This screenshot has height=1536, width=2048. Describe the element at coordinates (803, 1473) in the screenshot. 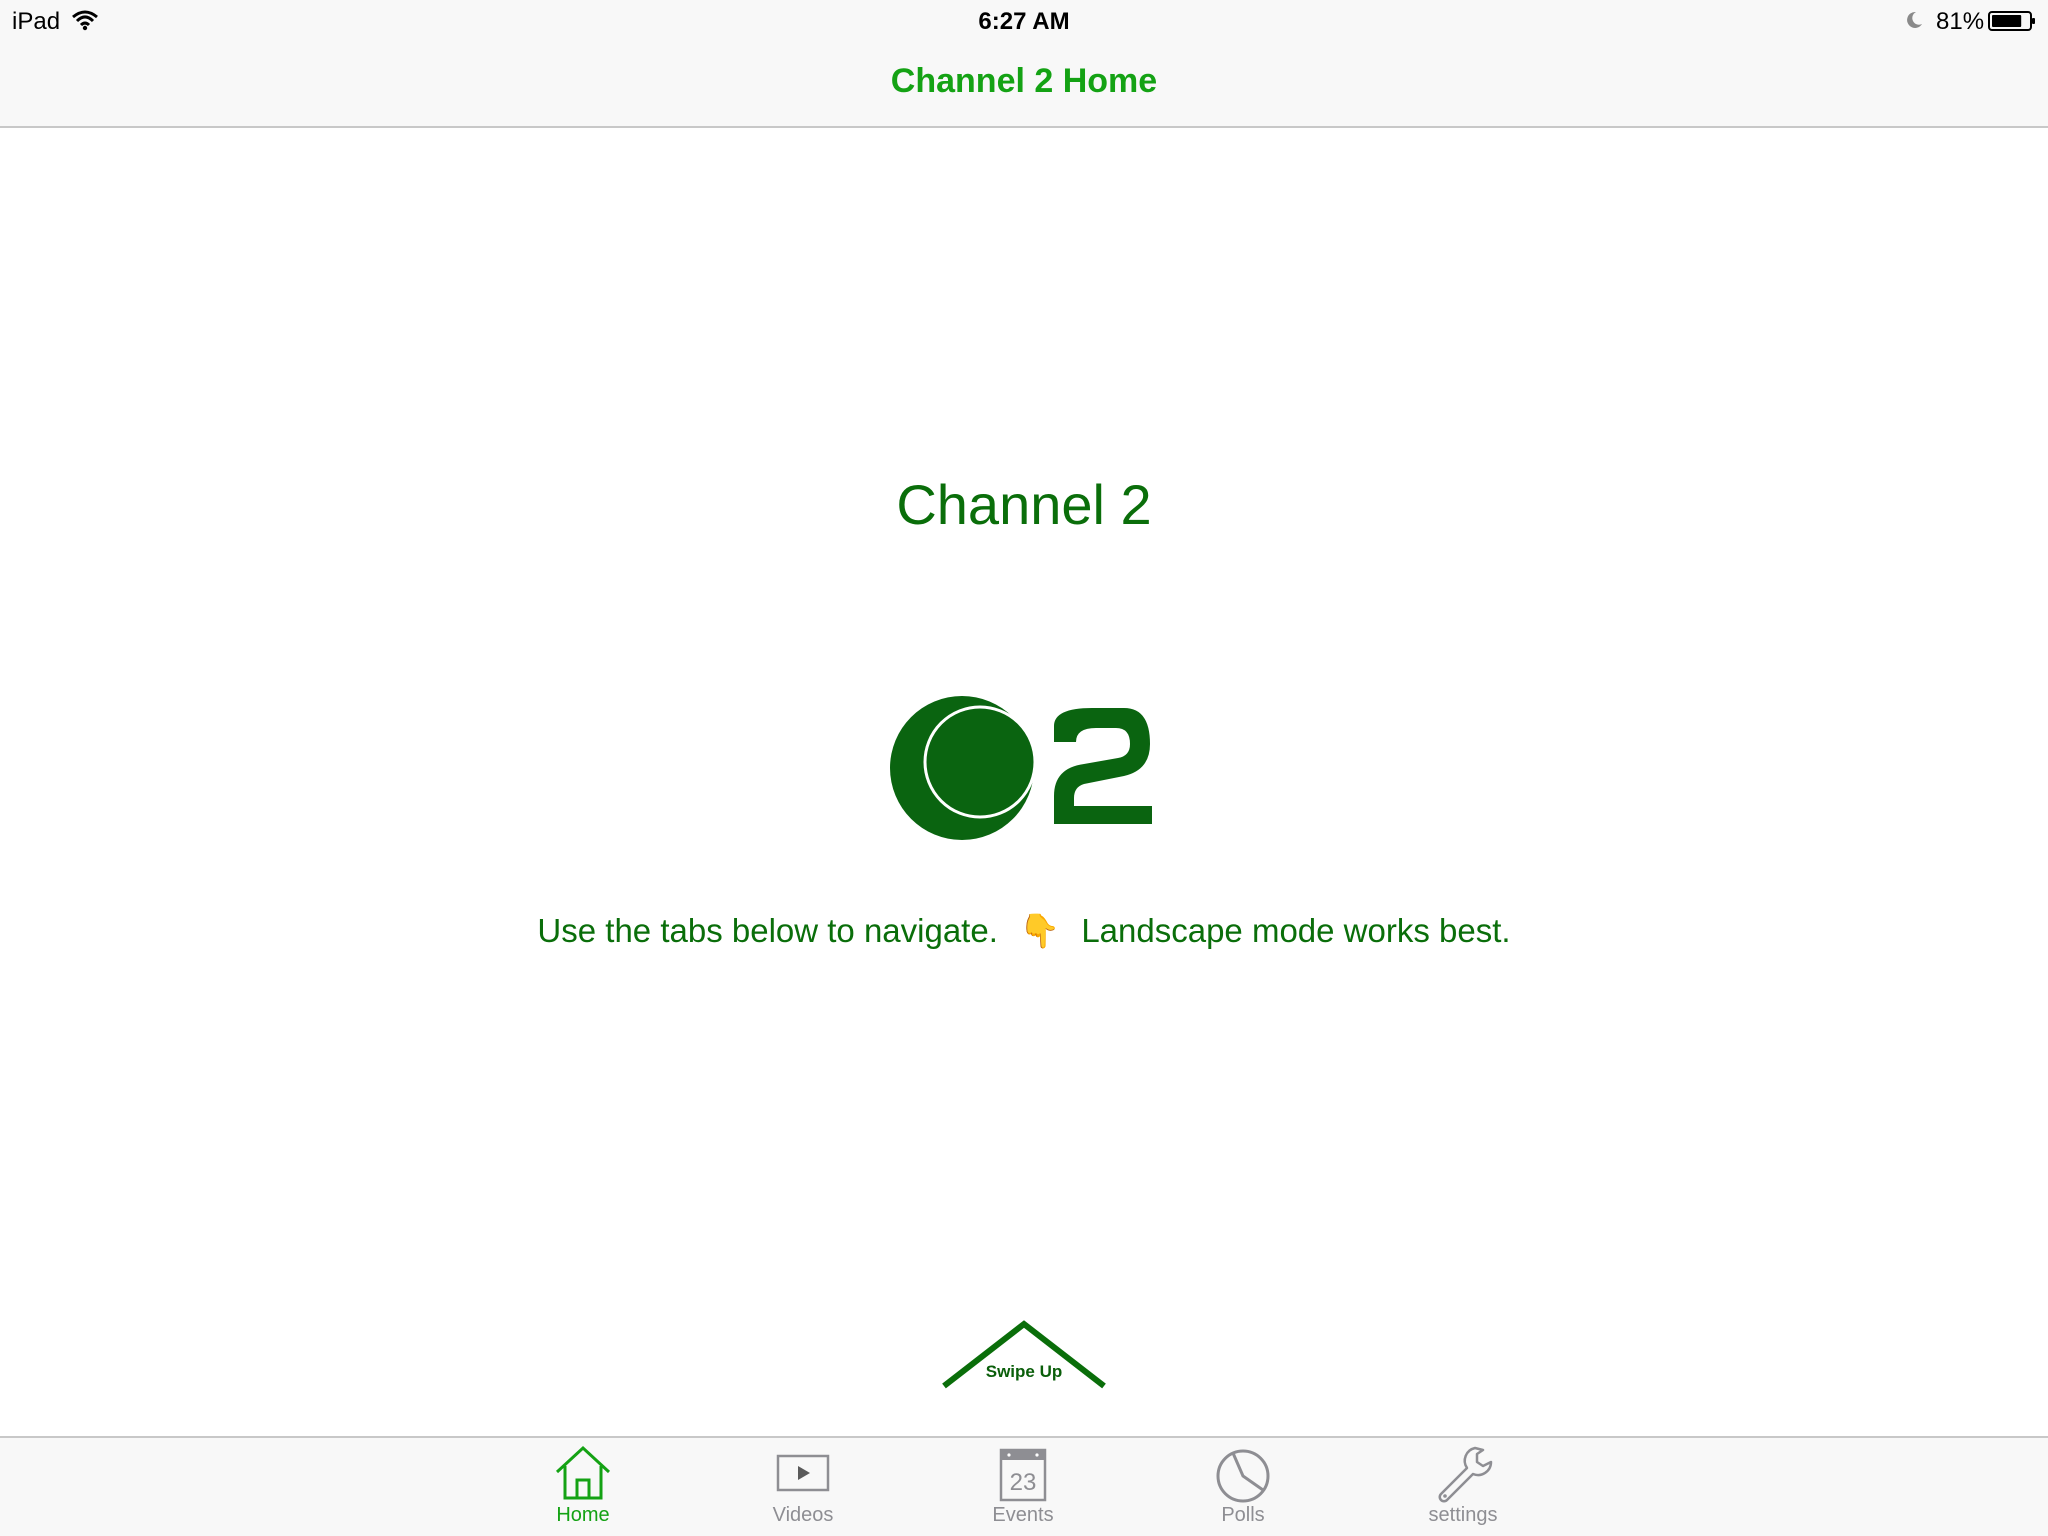

I see `play-icon` at that location.